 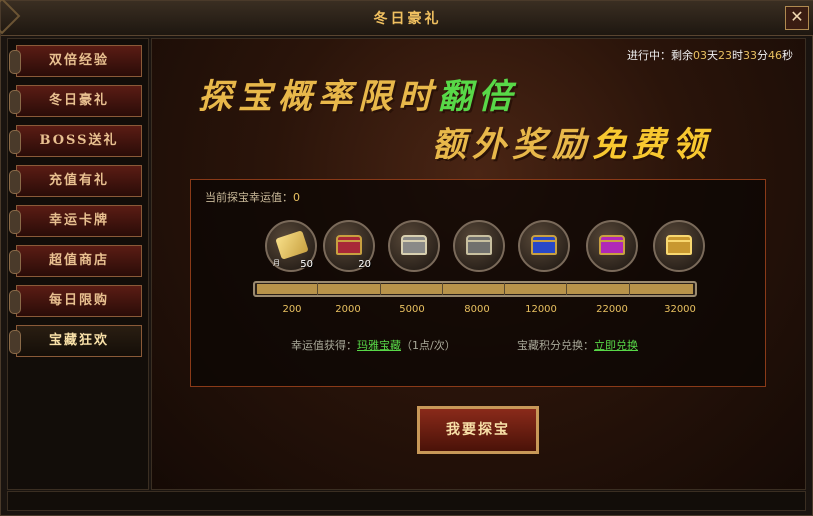 I want to click on exchange-now-link: 立即兑换, so click(x=616, y=345).